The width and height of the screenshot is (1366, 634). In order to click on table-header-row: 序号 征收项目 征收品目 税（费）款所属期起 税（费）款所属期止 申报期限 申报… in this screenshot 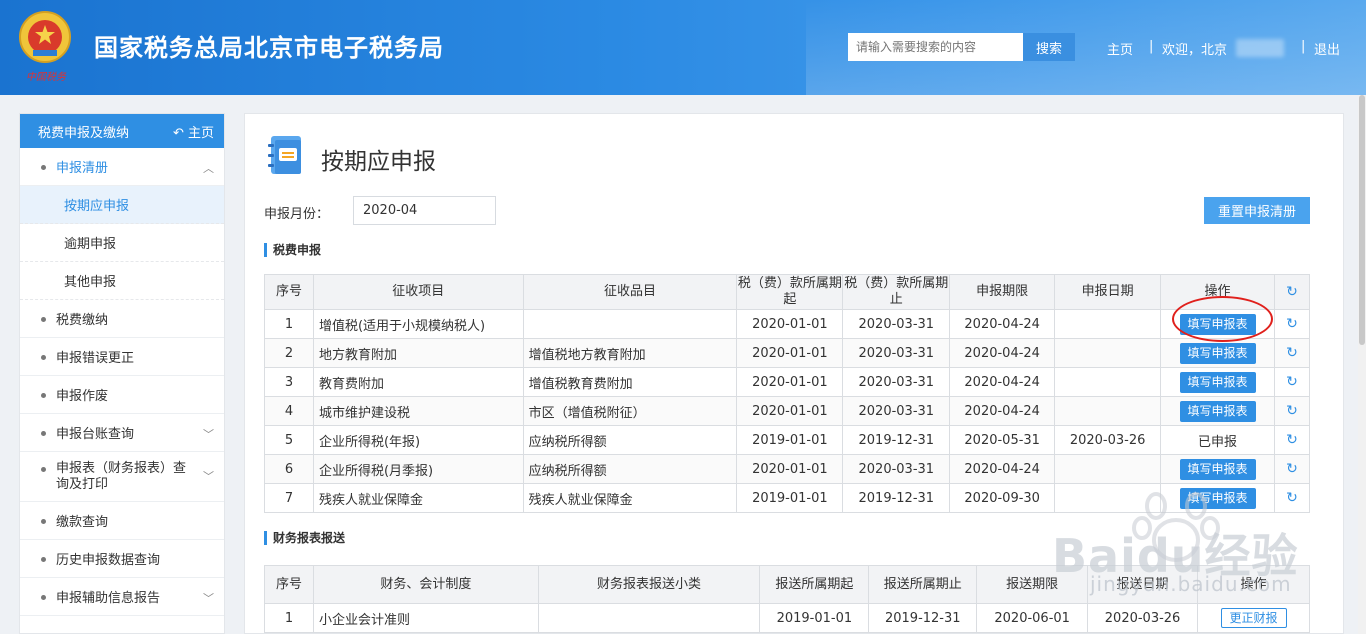, I will do `click(787, 292)`.